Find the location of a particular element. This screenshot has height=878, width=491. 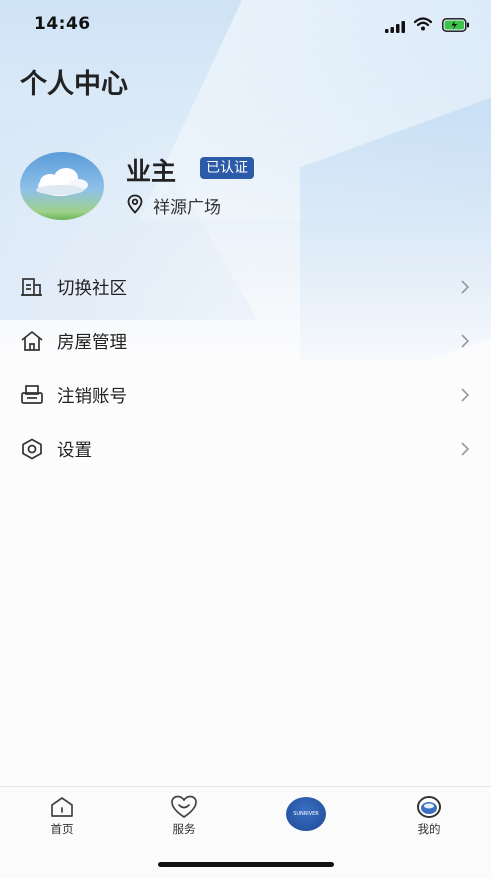

status-time: 14:46 is located at coordinates (62, 24).